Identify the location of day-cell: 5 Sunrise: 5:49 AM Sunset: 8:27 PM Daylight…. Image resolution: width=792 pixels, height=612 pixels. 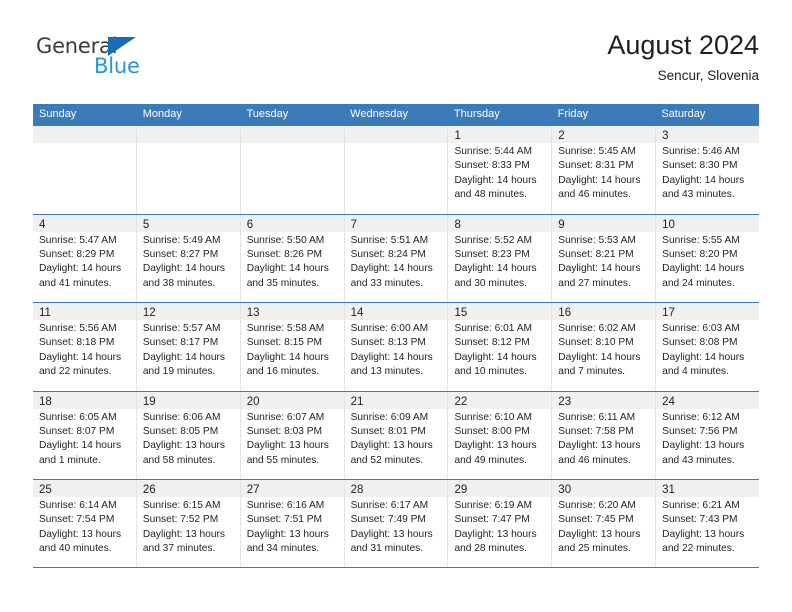
(188, 258).